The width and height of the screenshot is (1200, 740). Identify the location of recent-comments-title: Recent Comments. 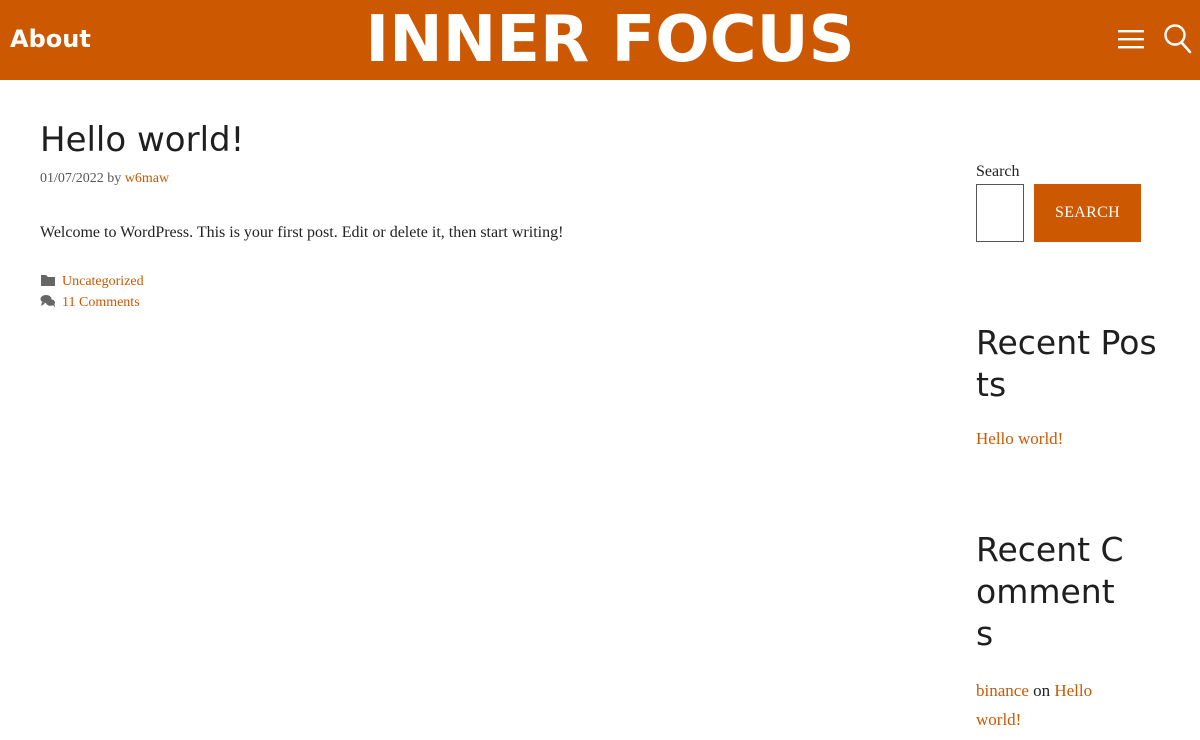
(1050, 591).